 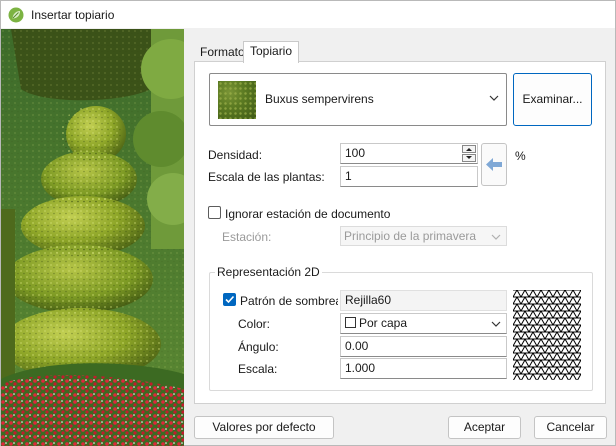 What do you see at coordinates (350, 322) in the screenshot?
I see `color-swatch` at bounding box center [350, 322].